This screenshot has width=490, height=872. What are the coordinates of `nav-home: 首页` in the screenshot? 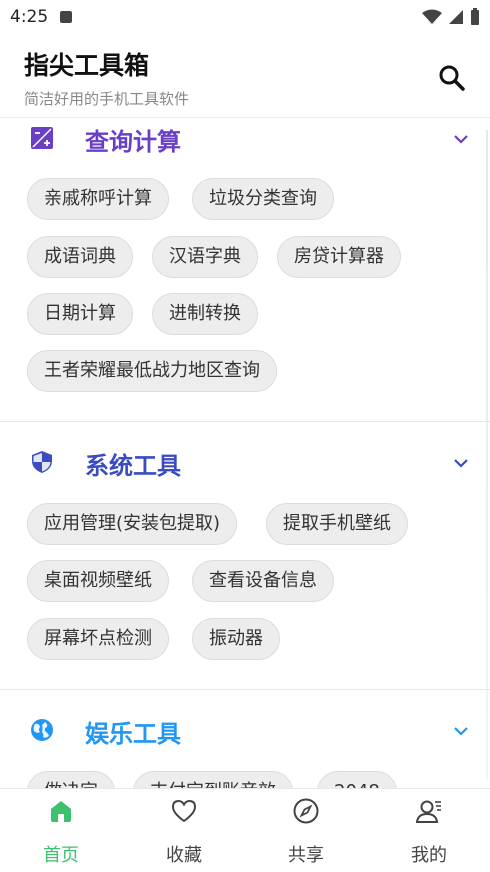 It's located at (61, 830).